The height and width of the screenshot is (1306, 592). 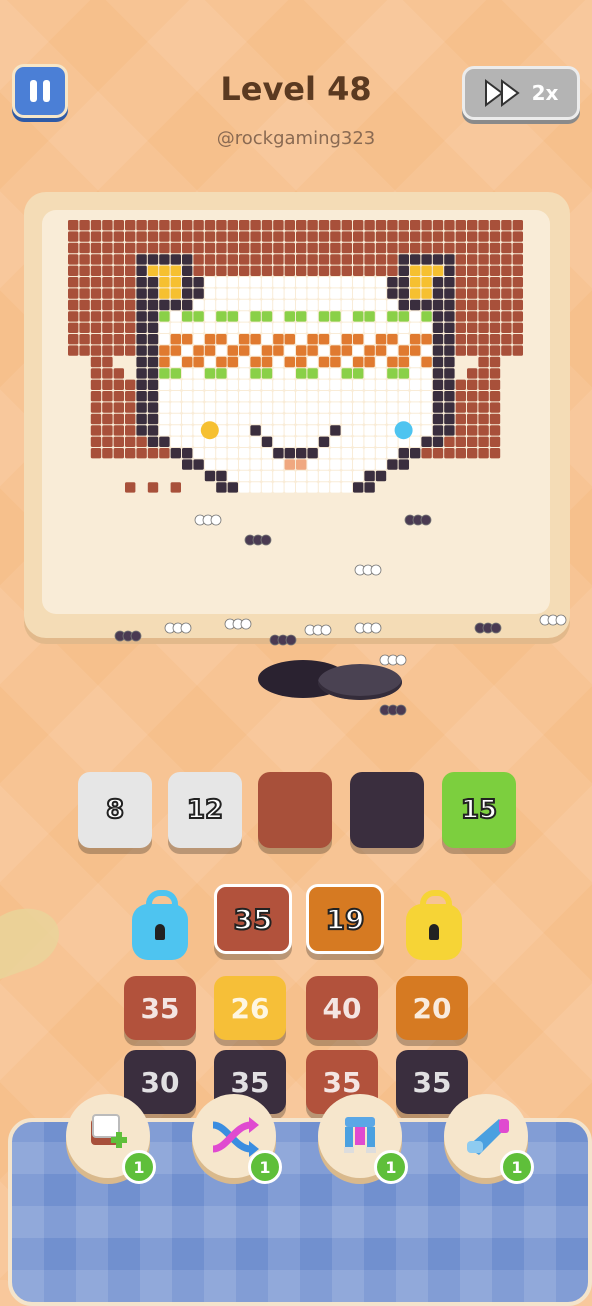 I want to click on slot-2: 12, so click(x=205, y=810).